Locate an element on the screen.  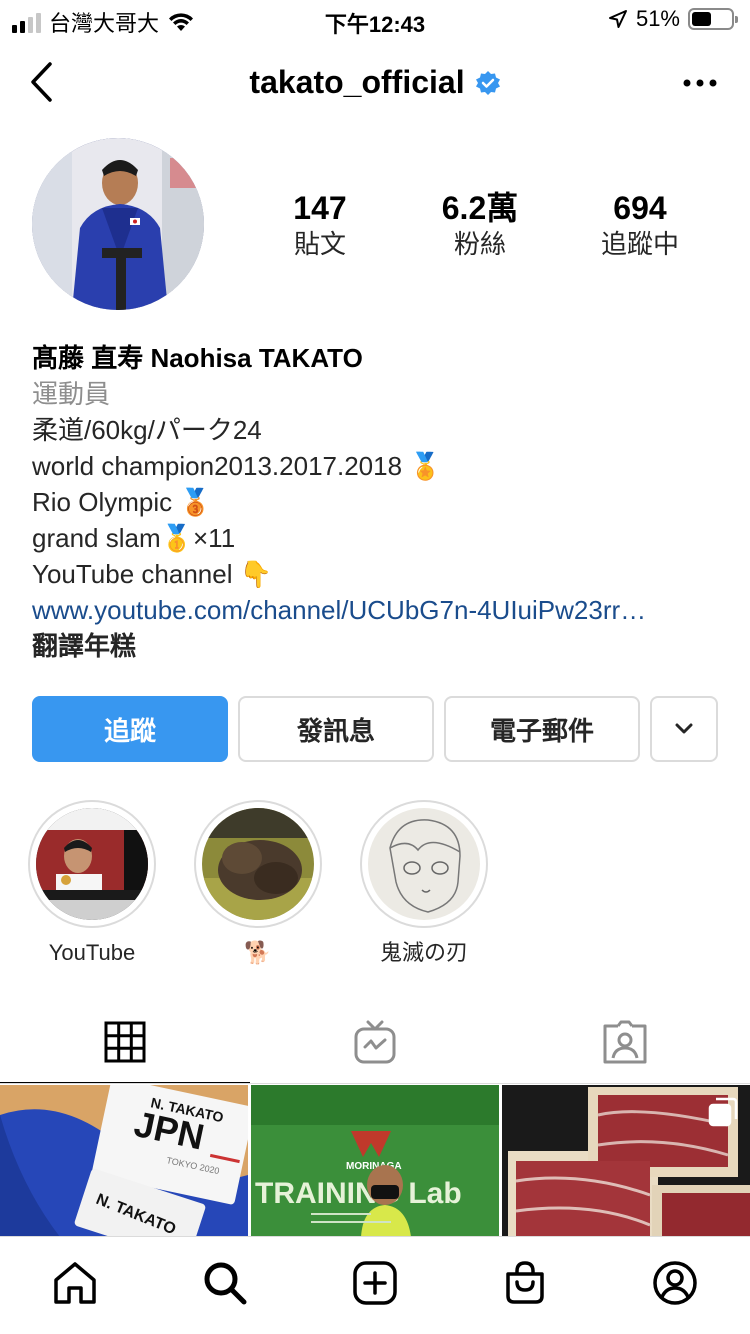
profile-avatar is located at coordinates (118, 224).